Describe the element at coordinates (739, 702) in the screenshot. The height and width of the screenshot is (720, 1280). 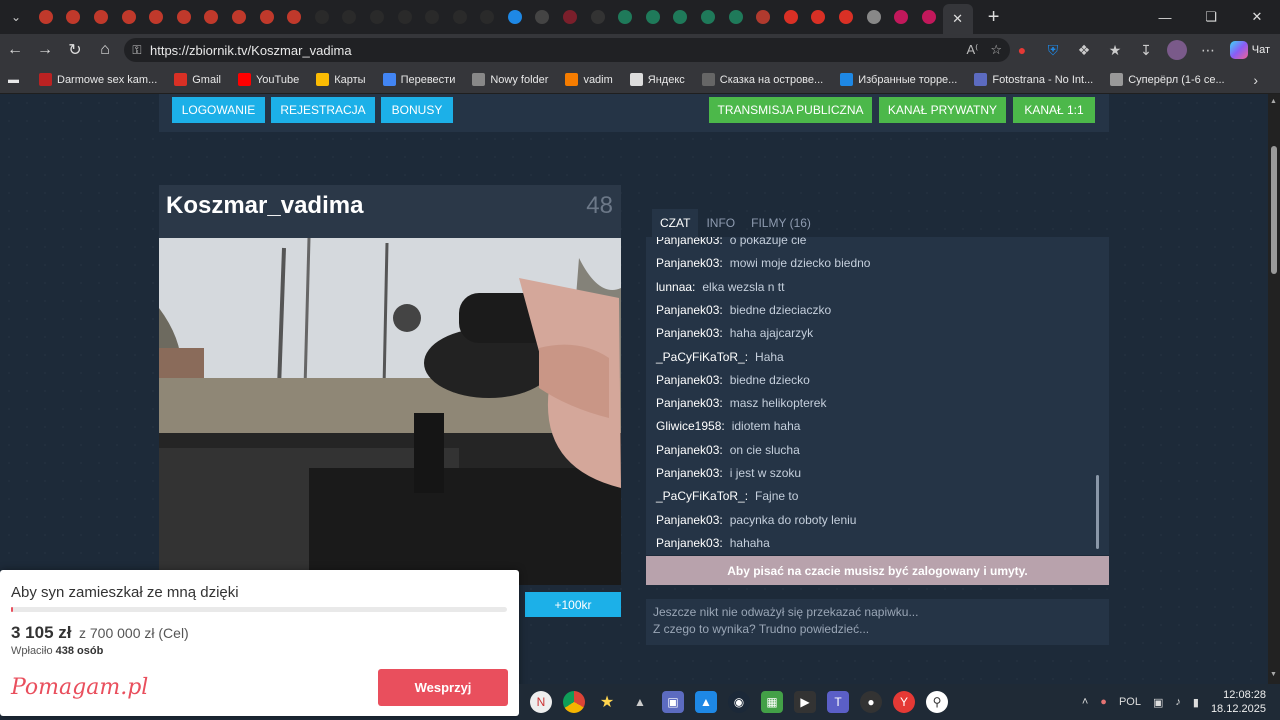
I see `steam-icon: ◉` at that location.